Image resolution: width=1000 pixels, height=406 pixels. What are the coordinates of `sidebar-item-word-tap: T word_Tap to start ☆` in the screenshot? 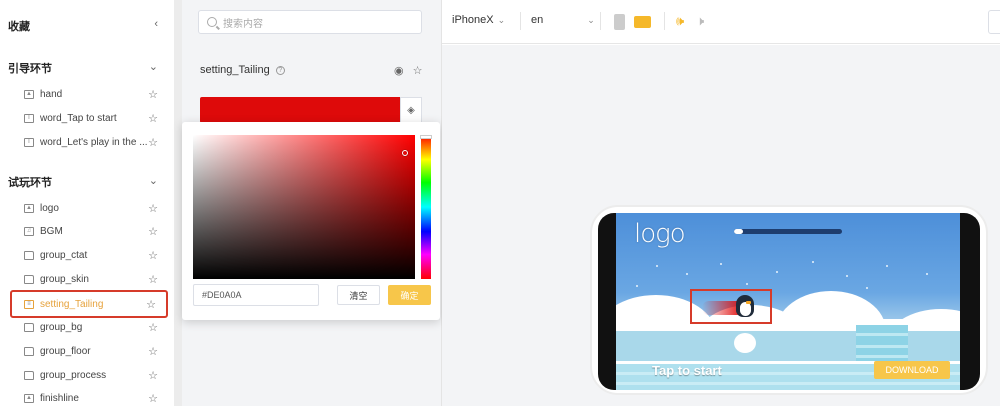 It's located at (89, 118).